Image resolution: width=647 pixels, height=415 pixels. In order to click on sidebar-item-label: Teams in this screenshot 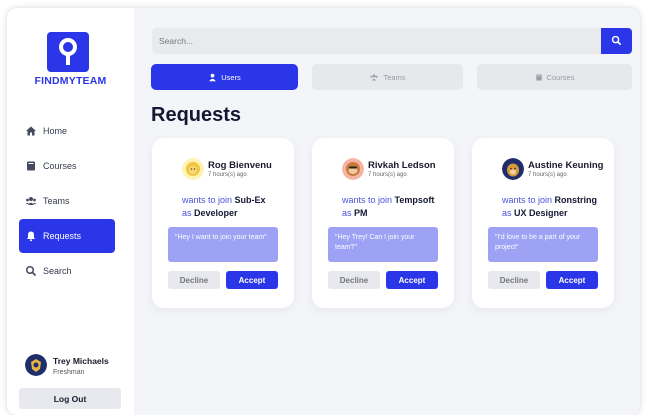, I will do `click(56, 201)`.